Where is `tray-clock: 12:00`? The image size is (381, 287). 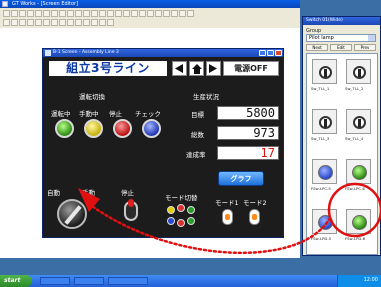 tray-clock: 12:00 is located at coordinates (370, 280).